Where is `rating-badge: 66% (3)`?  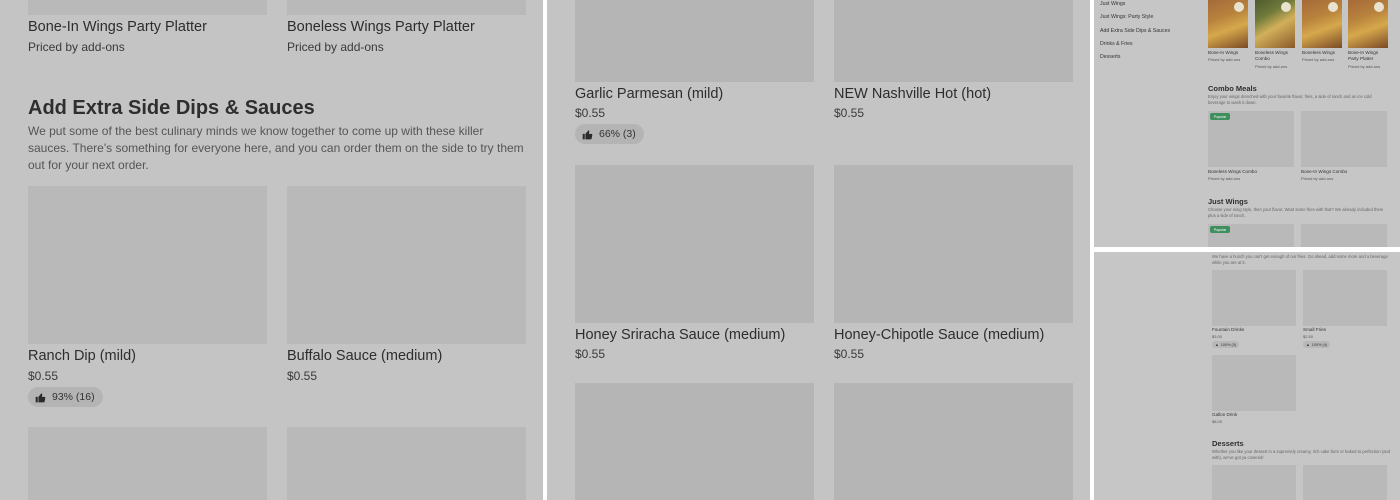
rating-badge: 66% (3) is located at coordinates (609, 134).